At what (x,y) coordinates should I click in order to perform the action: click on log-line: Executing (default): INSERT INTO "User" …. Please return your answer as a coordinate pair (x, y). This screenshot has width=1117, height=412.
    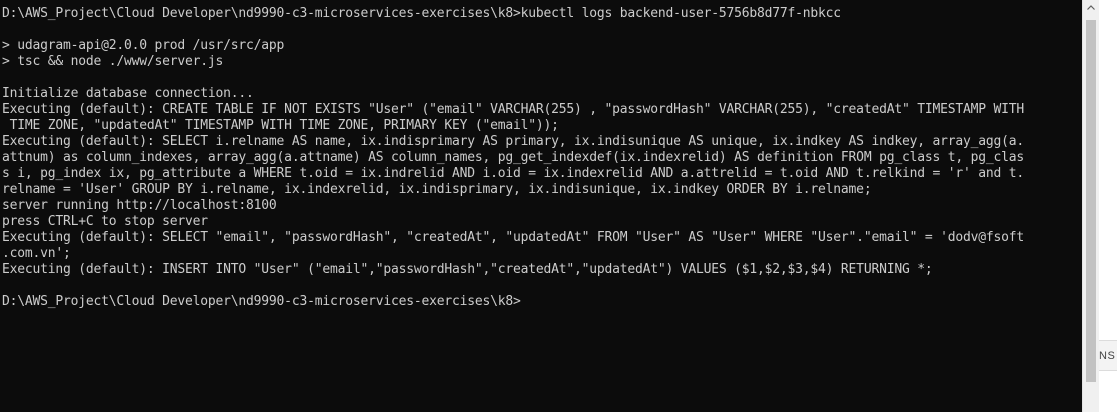
    Looking at the image, I should click on (467, 269).